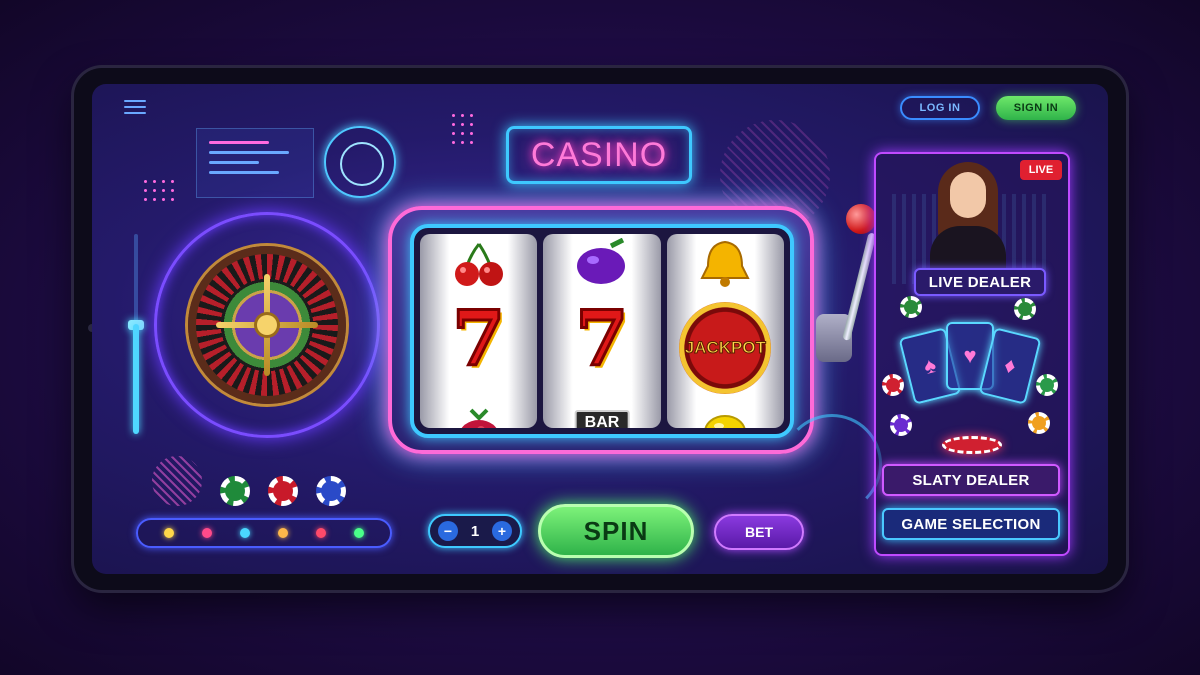 Image resolution: width=1200 pixels, height=675 pixels. I want to click on decor-arc, so click(832, 464).